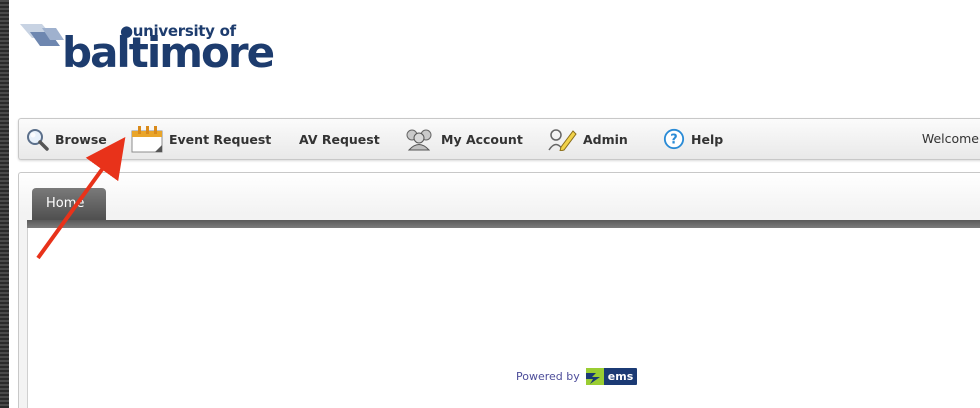 The width and height of the screenshot is (980, 408). Describe the element at coordinates (548, 376) in the screenshot. I see `powered-by-text: Powered by` at that location.